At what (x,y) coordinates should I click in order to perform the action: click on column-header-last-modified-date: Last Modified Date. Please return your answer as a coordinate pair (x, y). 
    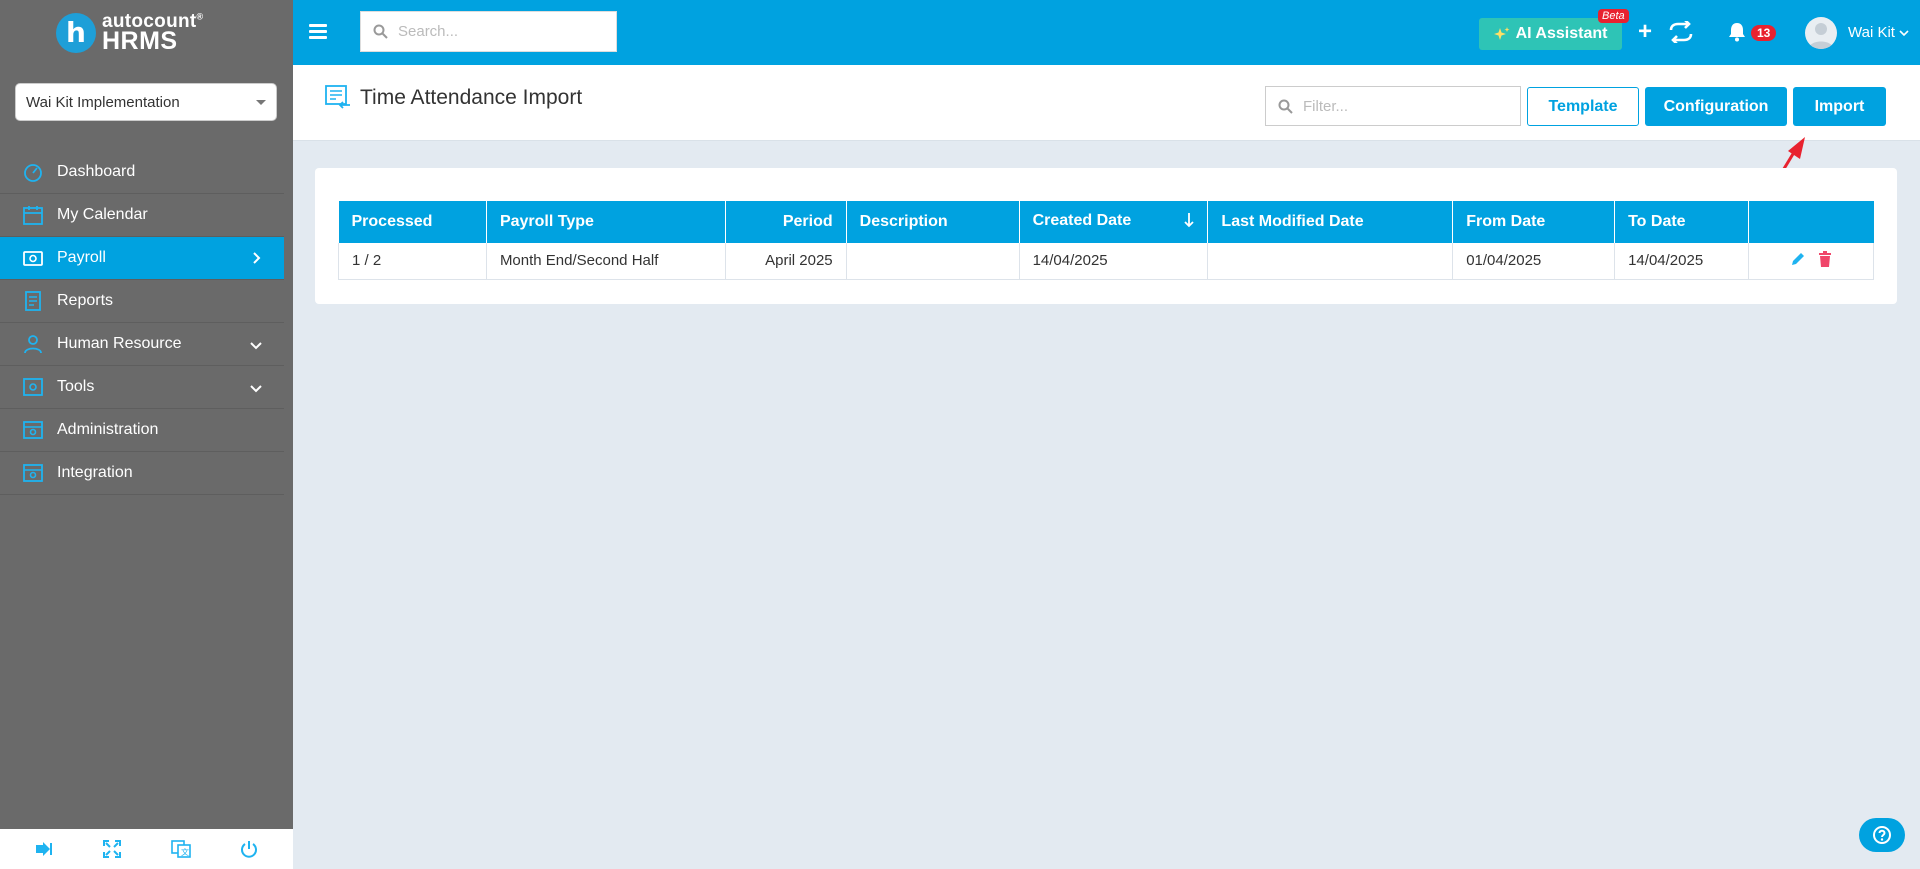
    Looking at the image, I should click on (1330, 222).